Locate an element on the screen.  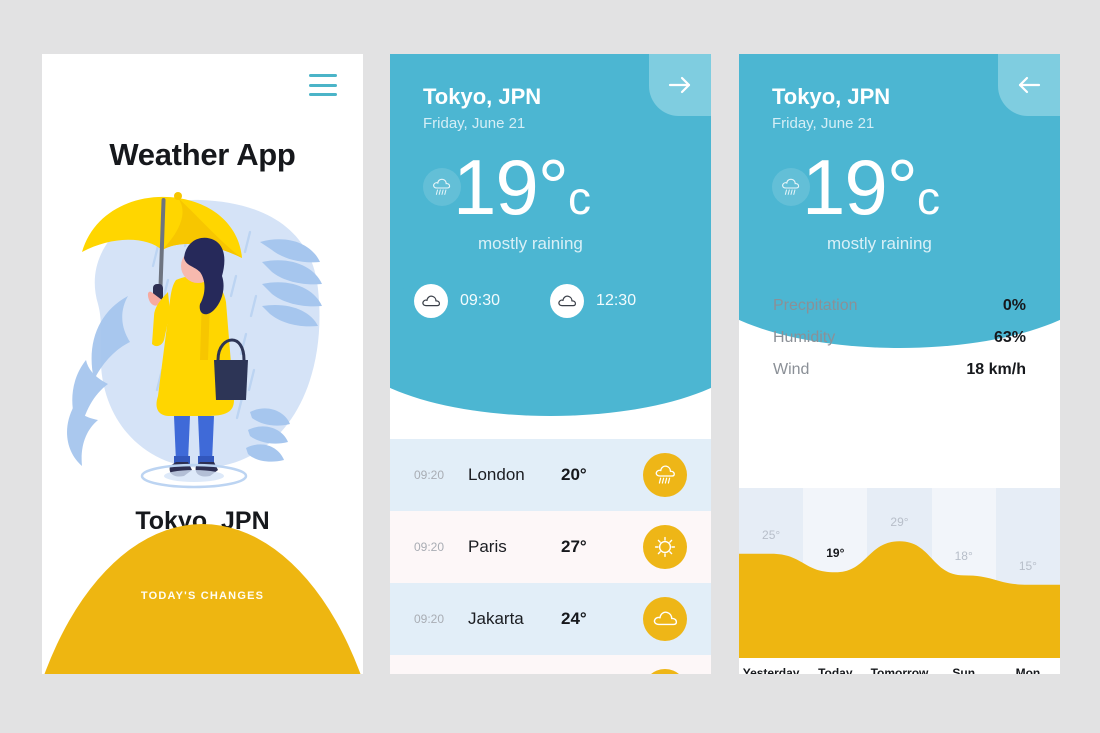
sun-icon is located at coordinates (665, 547).